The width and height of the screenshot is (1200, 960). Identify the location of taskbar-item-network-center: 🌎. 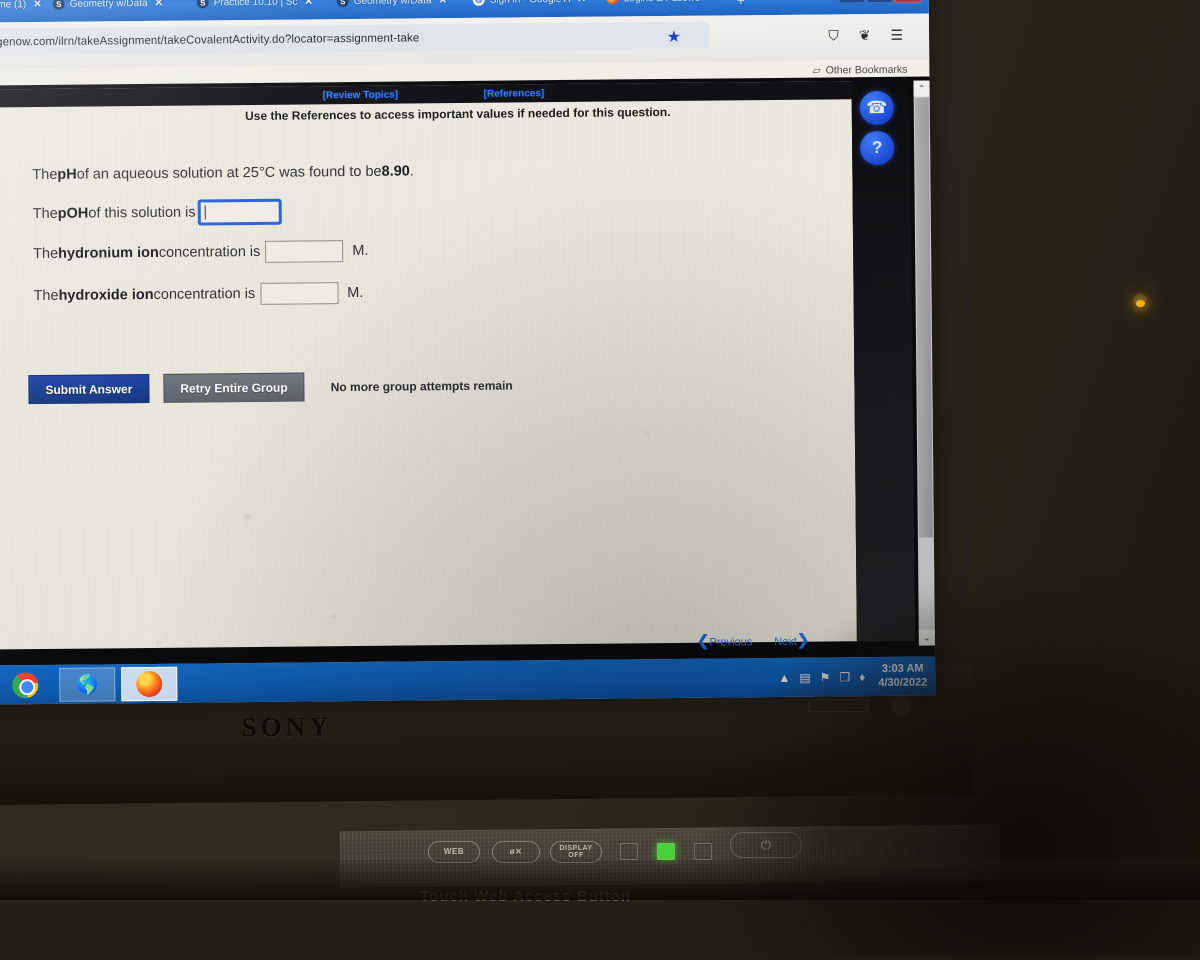
(87, 684).